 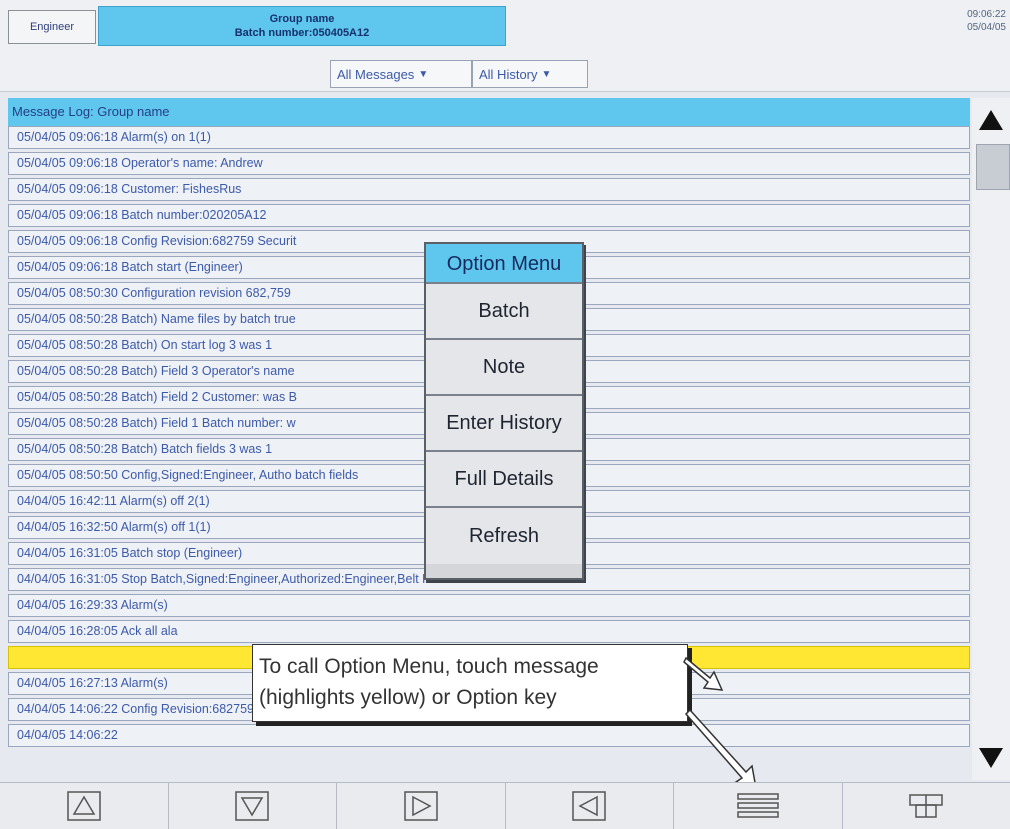 What do you see at coordinates (504, 368) in the screenshot?
I see `option-note: Note` at bounding box center [504, 368].